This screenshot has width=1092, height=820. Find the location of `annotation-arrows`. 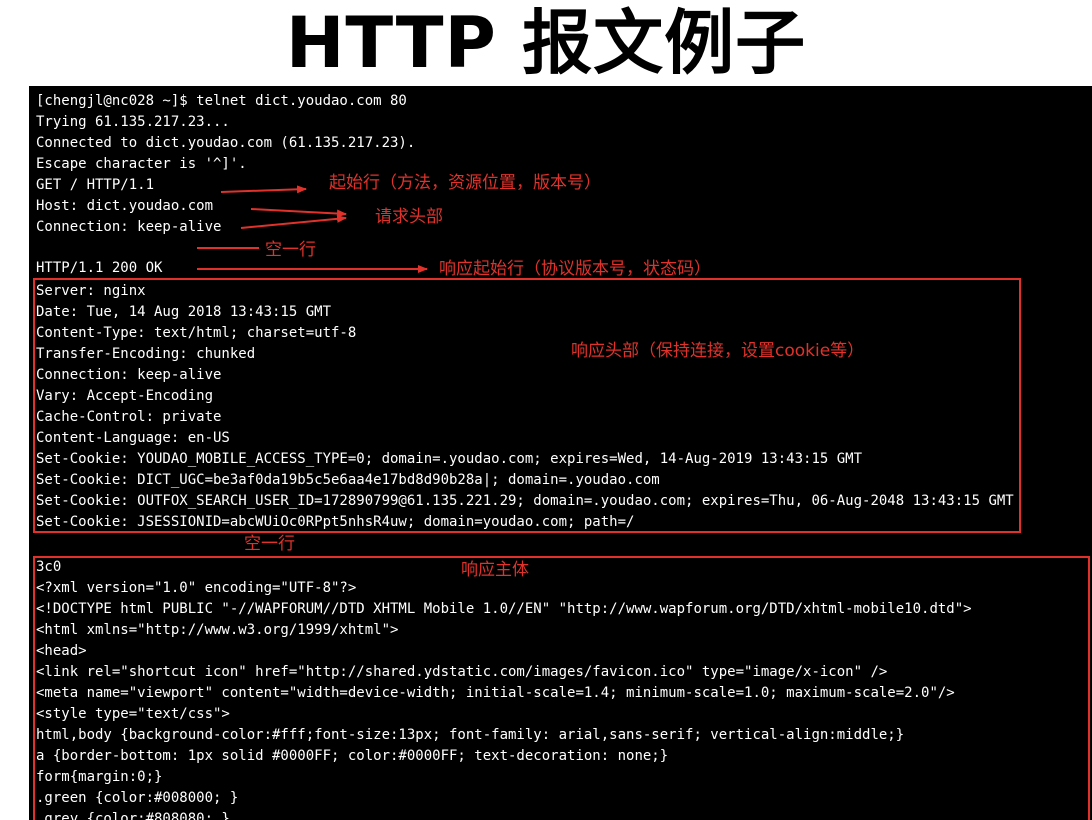

annotation-arrows is located at coordinates (312, 229).